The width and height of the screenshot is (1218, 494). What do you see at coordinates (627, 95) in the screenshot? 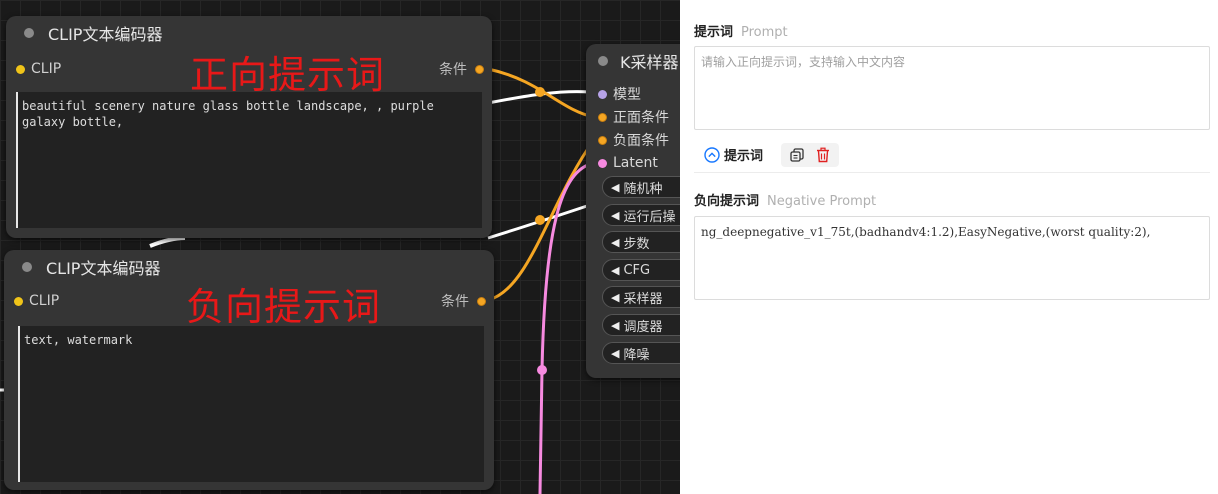
I see `slot-label: 模型` at bounding box center [627, 95].